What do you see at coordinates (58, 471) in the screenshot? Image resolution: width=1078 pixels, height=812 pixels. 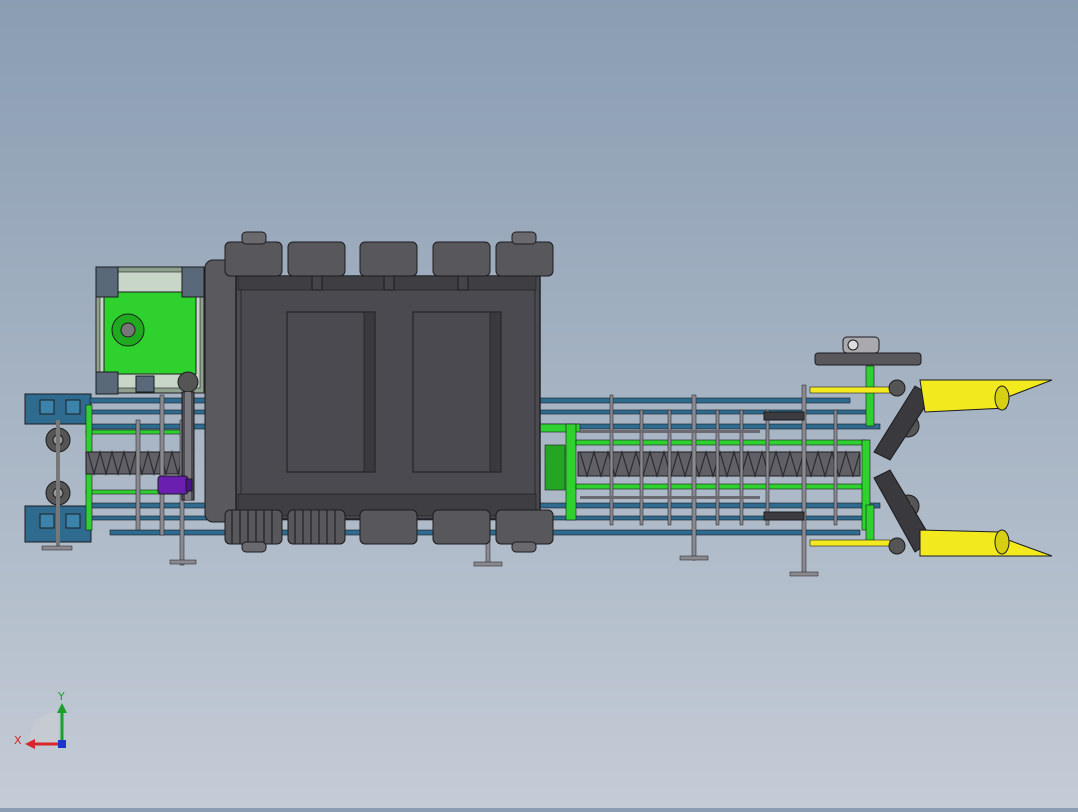 I see `left-end-bearing-blocks` at bounding box center [58, 471].